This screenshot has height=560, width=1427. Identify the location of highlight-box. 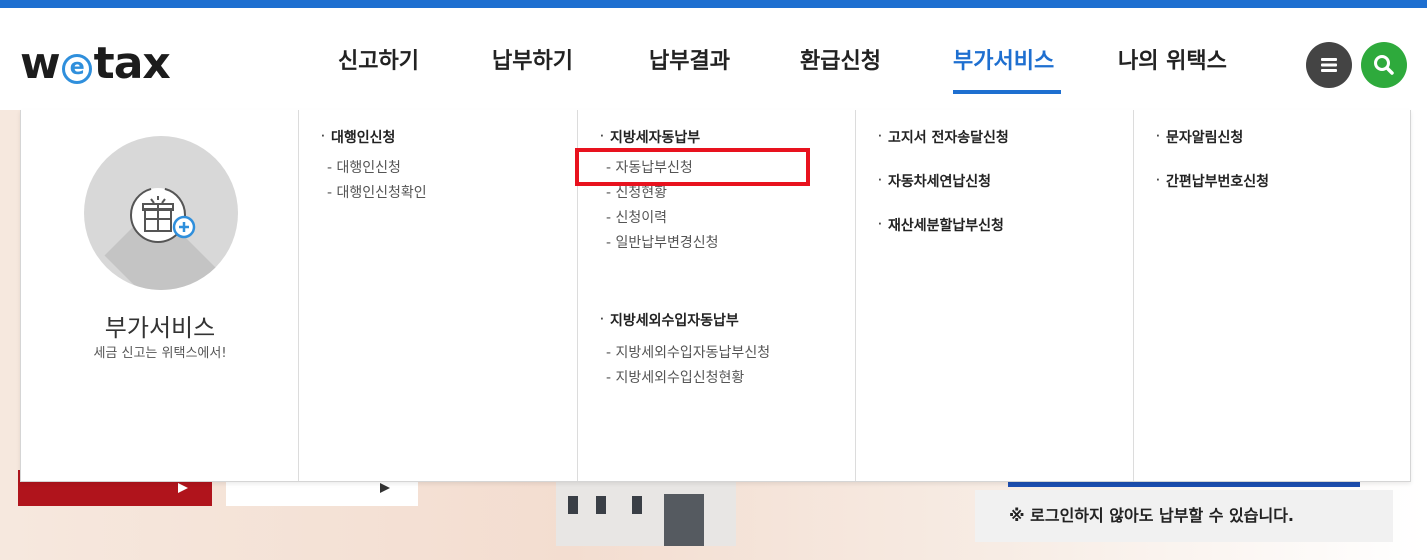
(692, 167).